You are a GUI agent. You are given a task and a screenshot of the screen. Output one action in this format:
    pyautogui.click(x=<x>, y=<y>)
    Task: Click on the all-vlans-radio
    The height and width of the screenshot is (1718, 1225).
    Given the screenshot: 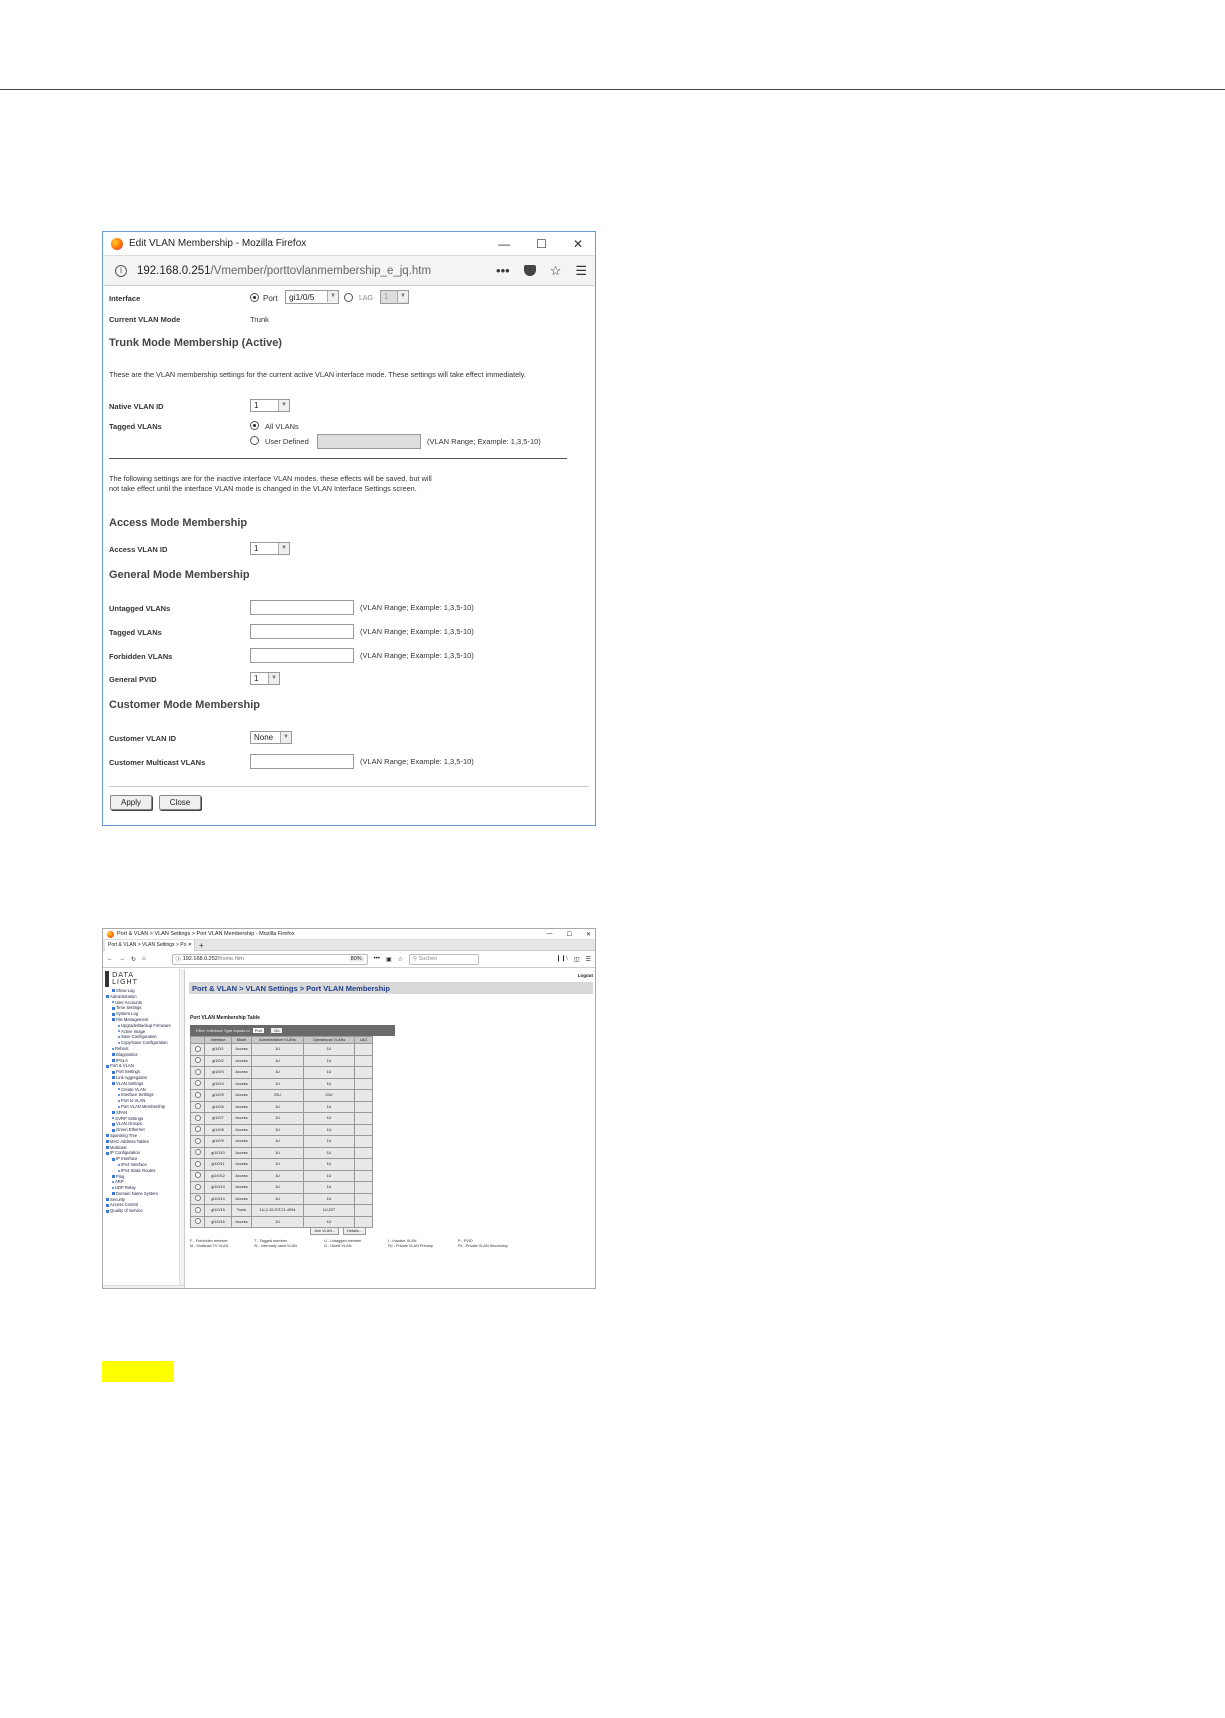 What is the action you would take?
    pyautogui.click(x=254, y=425)
    